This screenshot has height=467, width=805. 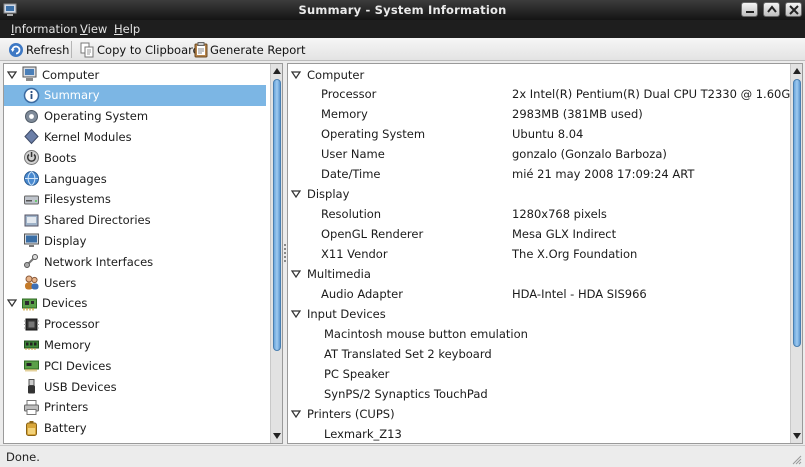 I want to click on detail-row: OpenGL Renderer Mesa GLX Indirect, so click(x=538, y=234).